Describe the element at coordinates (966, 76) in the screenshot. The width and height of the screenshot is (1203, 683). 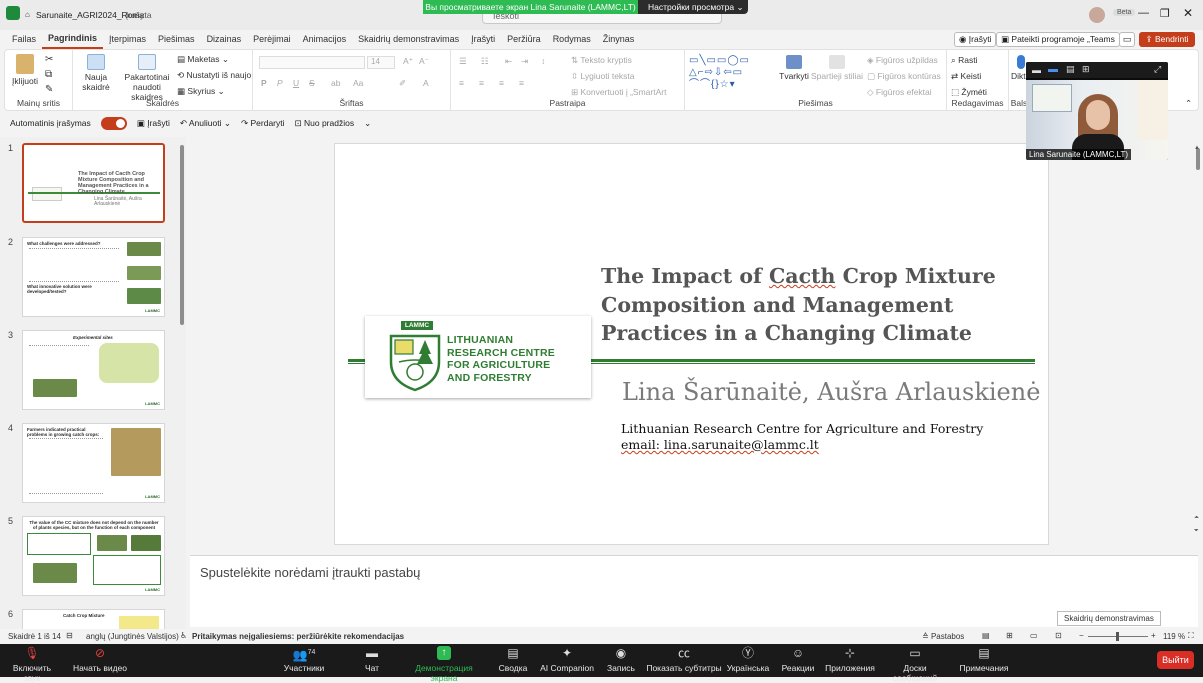
I see `replace-button: ⇄ Keisti` at that location.